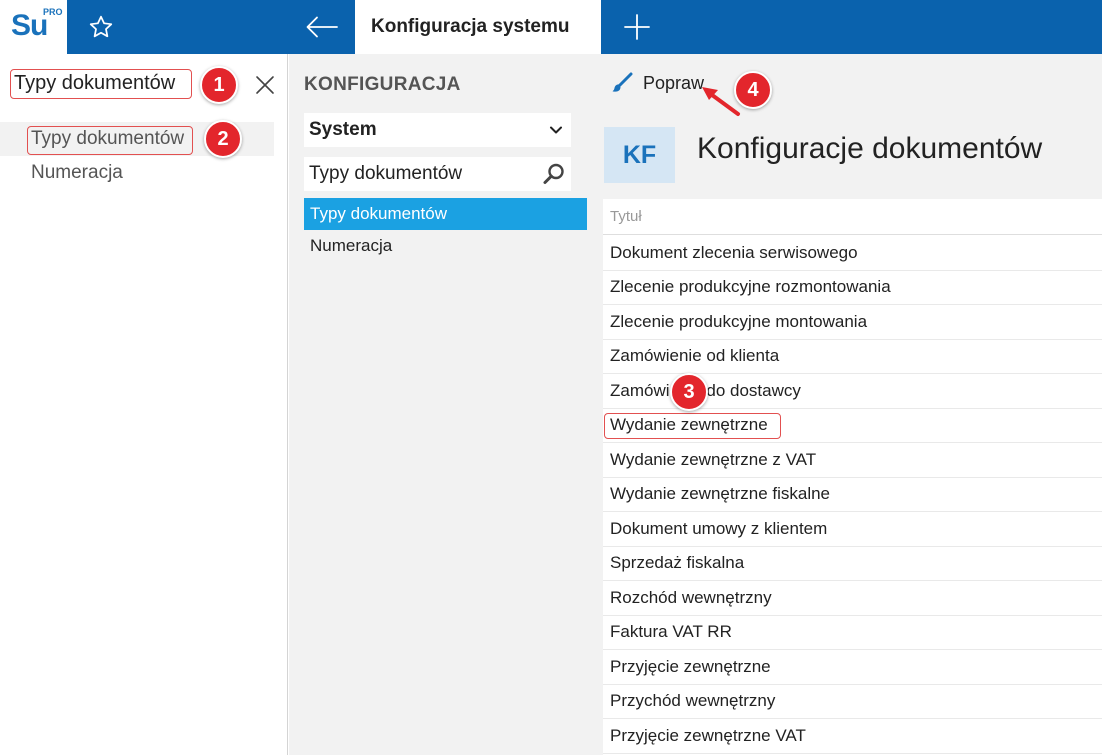 The height and width of the screenshot is (755, 1102). Describe the element at coordinates (708, 735) in the screenshot. I see `row-title: Przyjęcie zewnętrzne VAT` at that location.